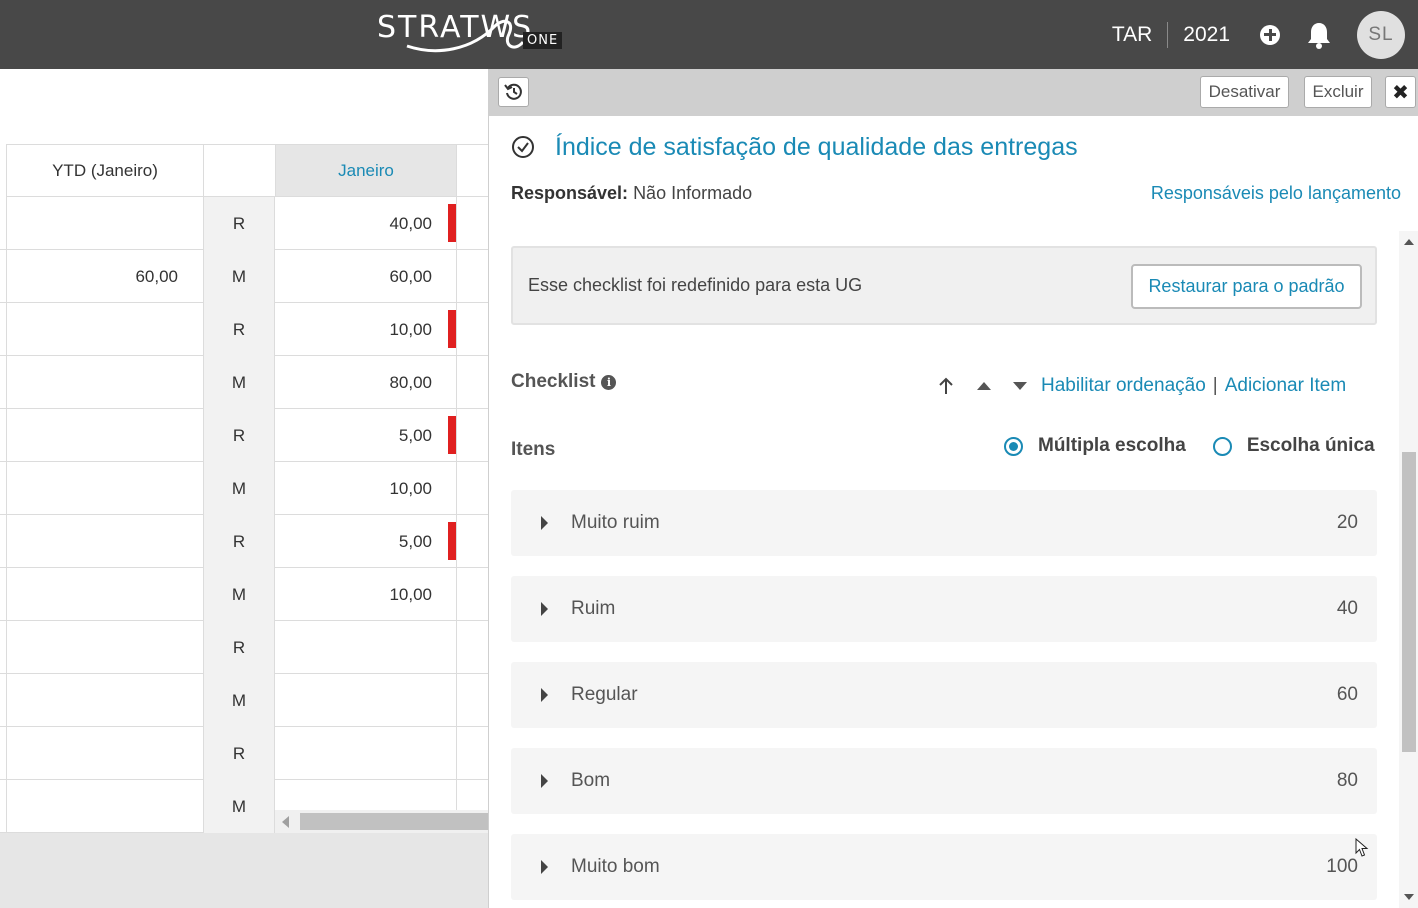 This screenshot has width=1418, height=908. What do you see at coordinates (946, 386) in the screenshot?
I see `arrow-up-icon` at bounding box center [946, 386].